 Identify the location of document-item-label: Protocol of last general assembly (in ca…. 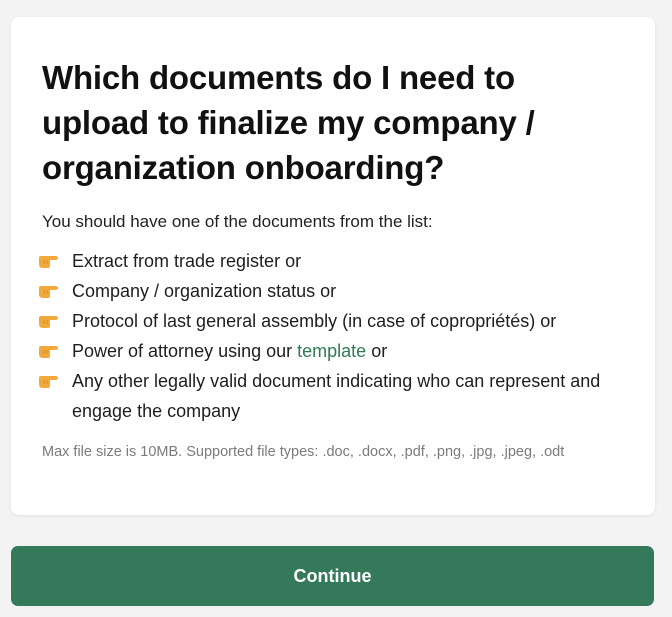
(314, 321).